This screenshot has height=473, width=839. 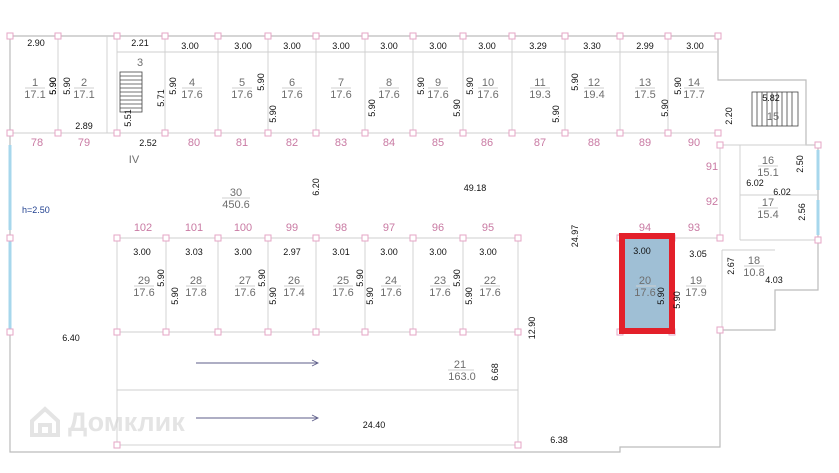 What do you see at coordinates (106, 422) in the screenshot?
I see `watermark: Домклик` at bounding box center [106, 422].